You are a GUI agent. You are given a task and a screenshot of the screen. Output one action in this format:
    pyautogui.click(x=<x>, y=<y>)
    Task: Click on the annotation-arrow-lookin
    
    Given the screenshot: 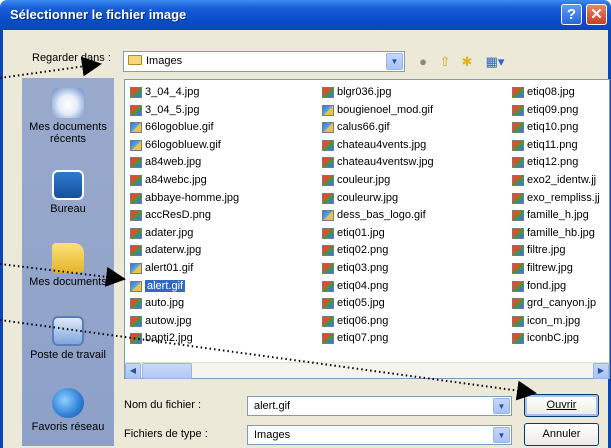 What is the action you would take?
    pyautogui.click(x=51, y=67)
    